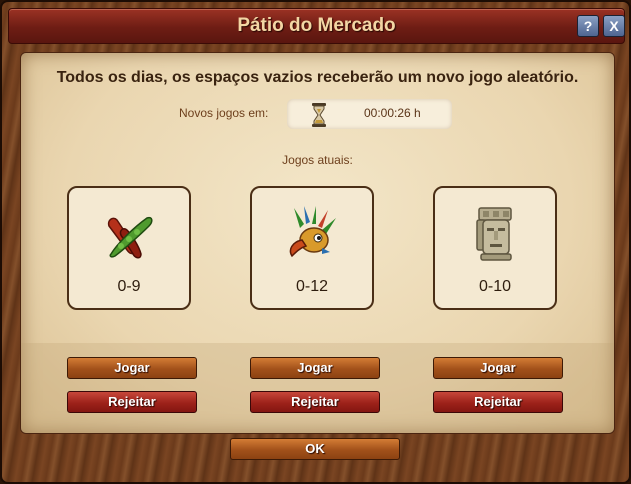 The height and width of the screenshot is (484, 631). Describe the element at coordinates (498, 402) in the screenshot. I see `reject-button-3: Rejeitar` at that location.